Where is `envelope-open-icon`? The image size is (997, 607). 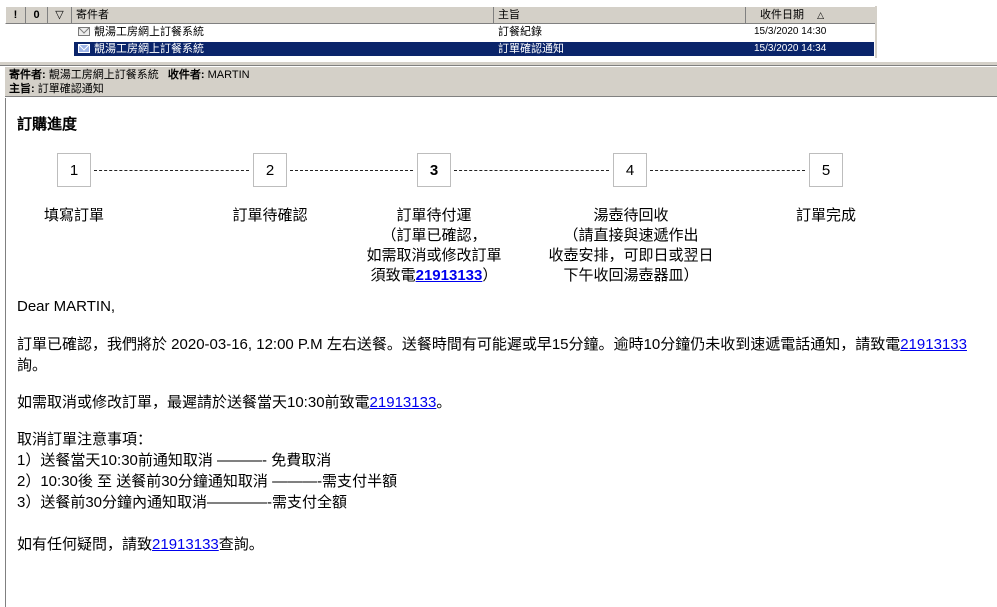
envelope-open-icon is located at coordinates (84, 48).